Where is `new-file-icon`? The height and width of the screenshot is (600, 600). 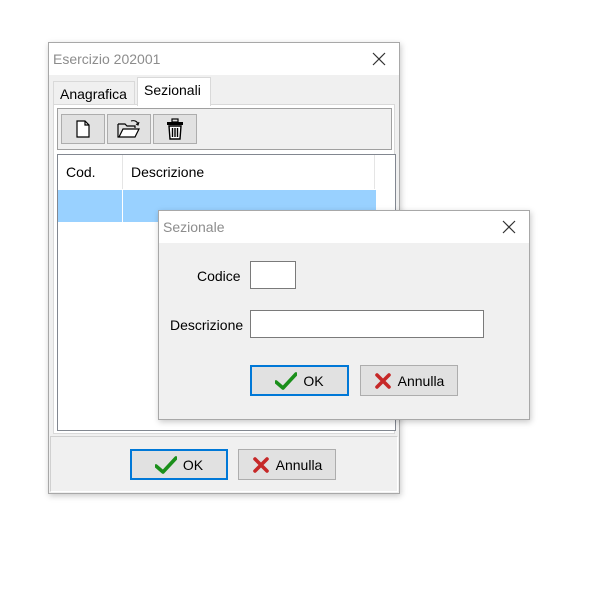 new-file-icon is located at coordinates (83, 129).